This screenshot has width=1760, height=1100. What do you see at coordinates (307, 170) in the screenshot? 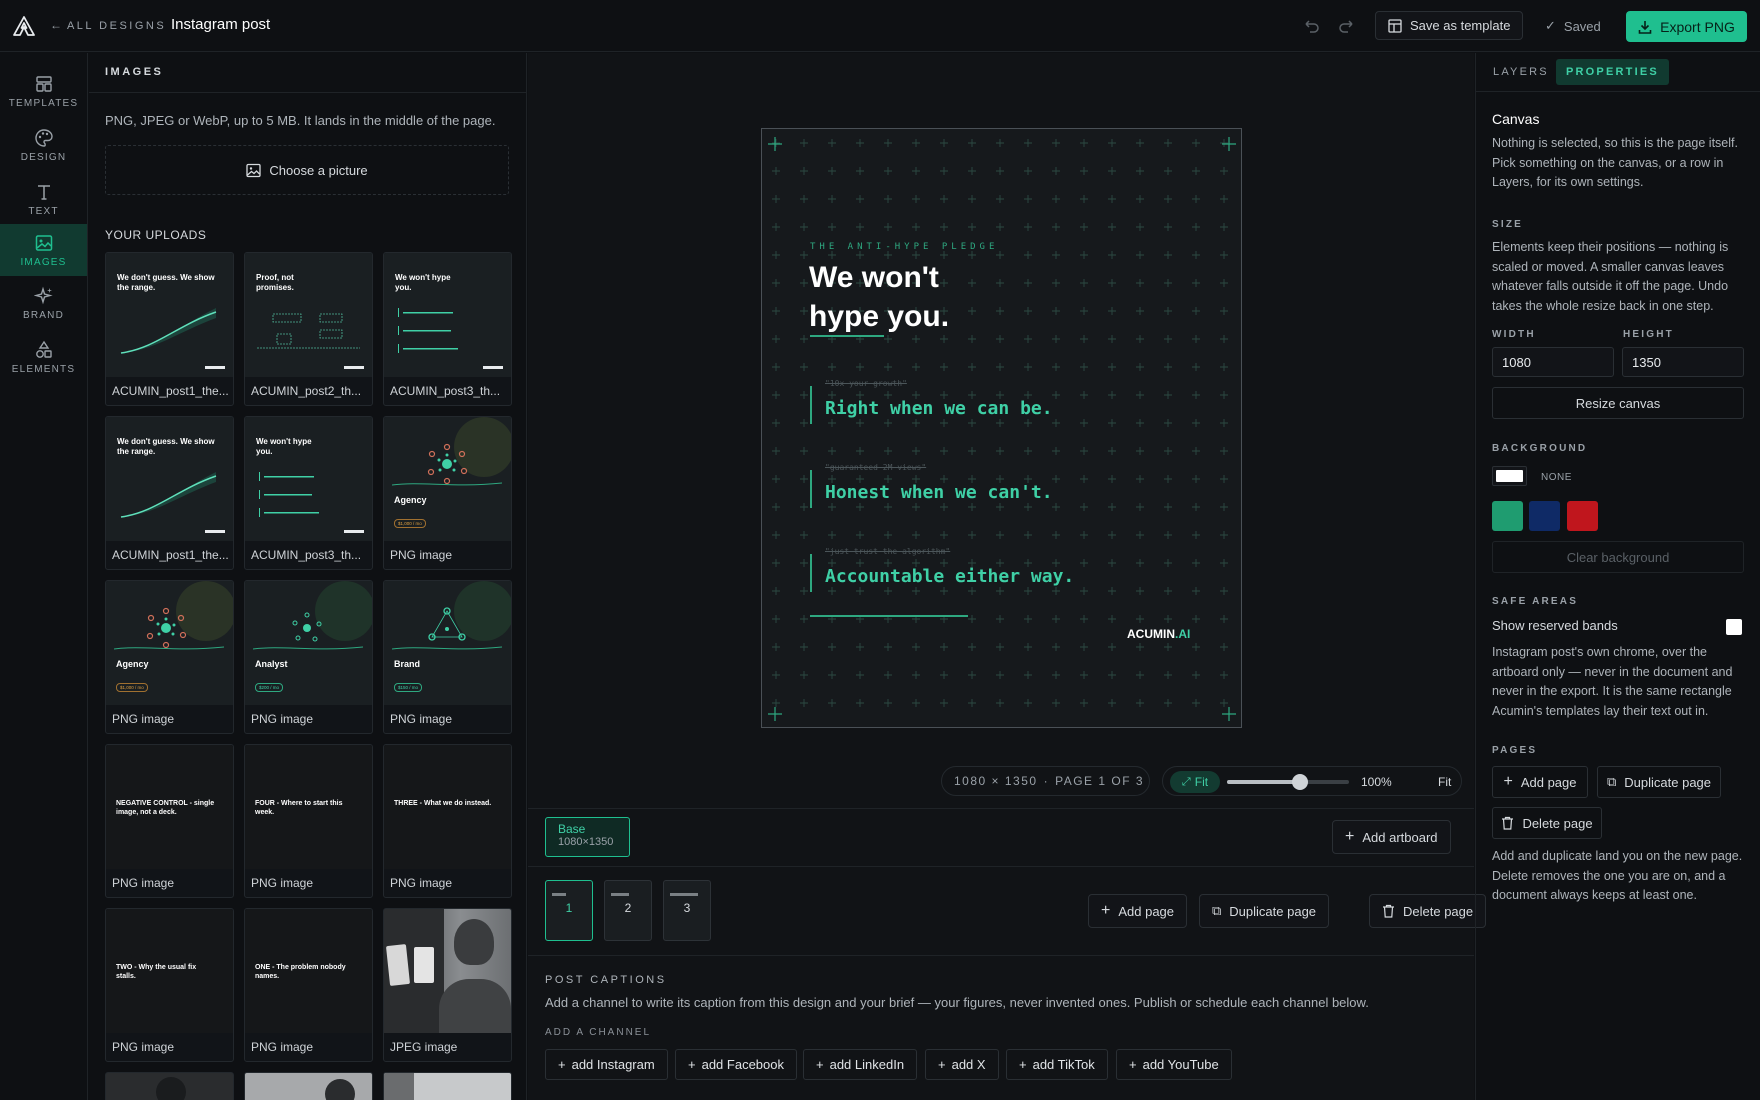
I see `choose-picture-button: Choose a picture` at bounding box center [307, 170].